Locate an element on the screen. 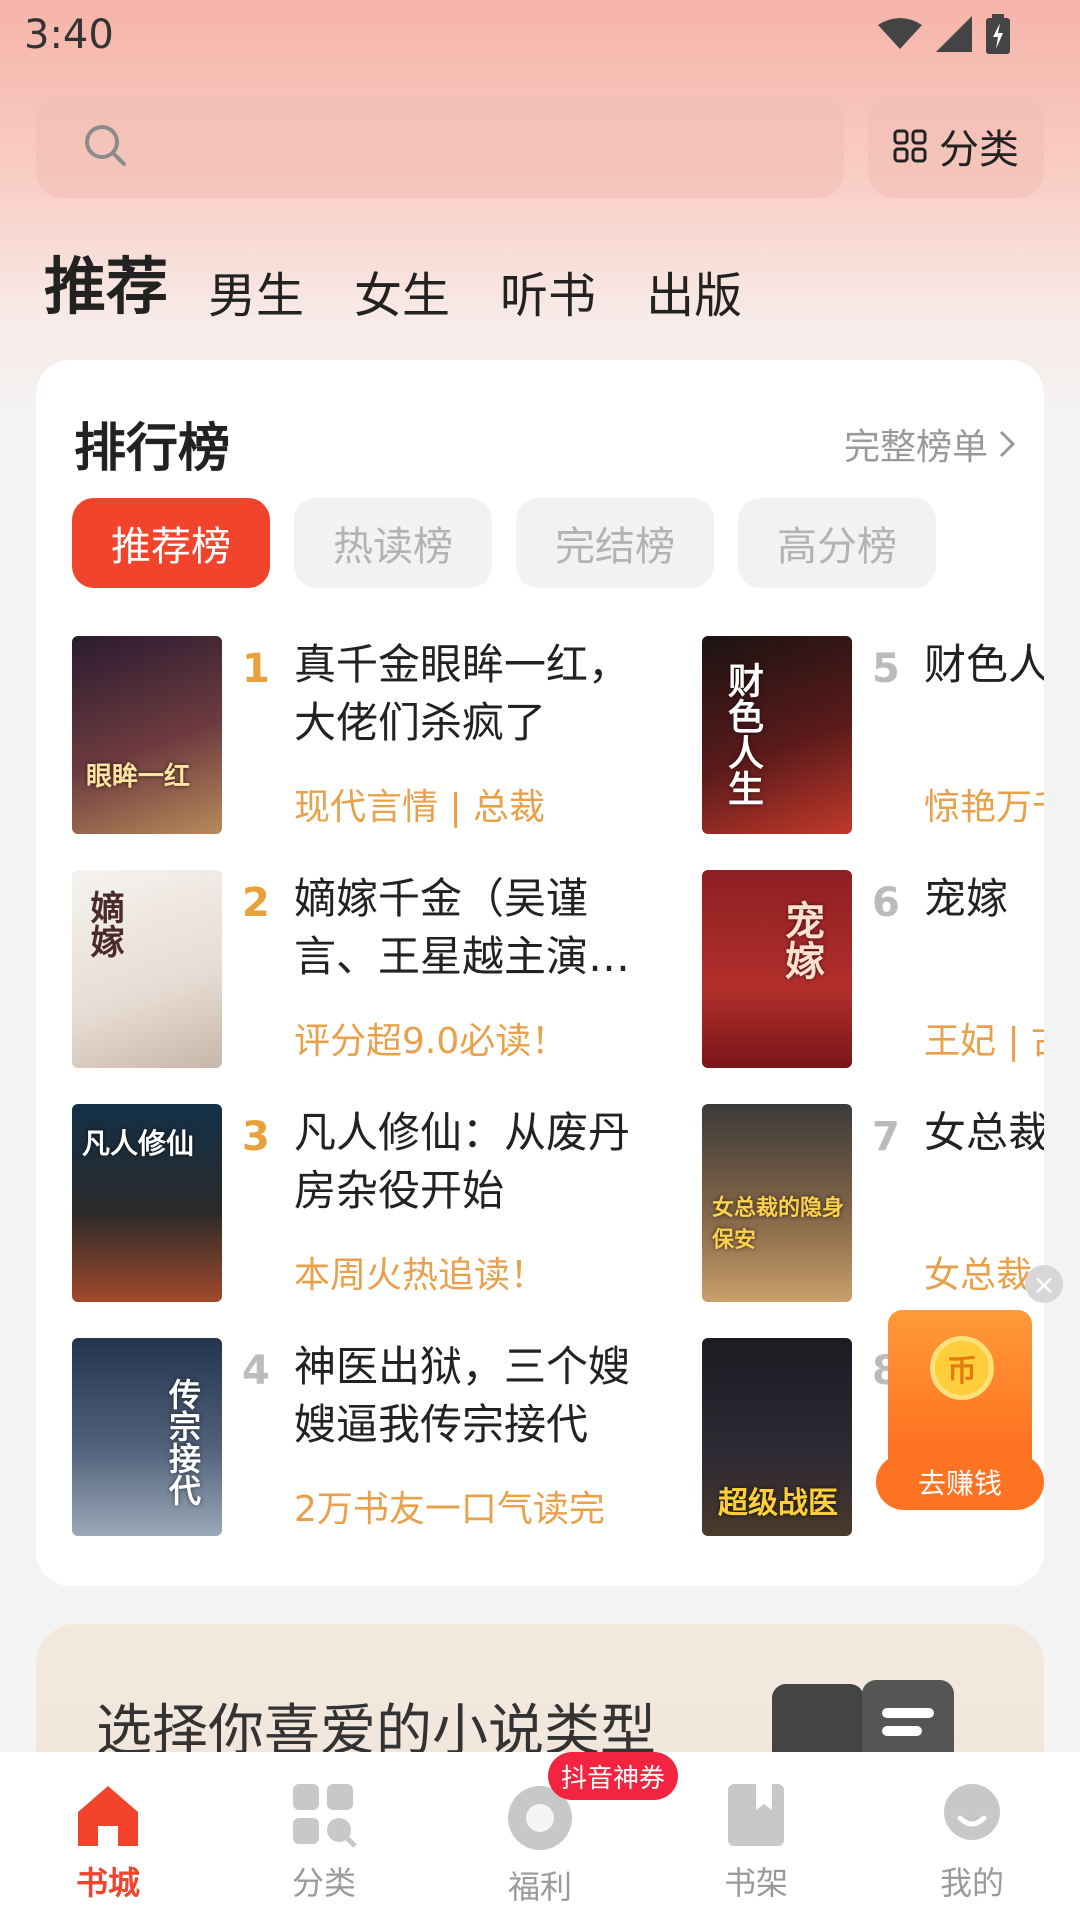 Image resolution: width=1080 pixels, height=1920 pixels. home-icon is located at coordinates (108, 1816).